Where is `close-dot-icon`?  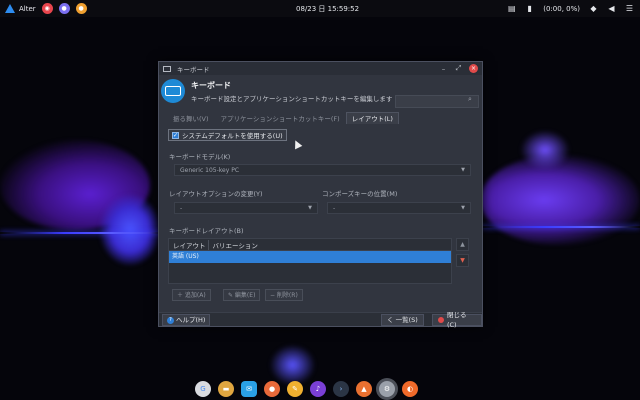 close-dot-icon is located at coordinates (441, 320).